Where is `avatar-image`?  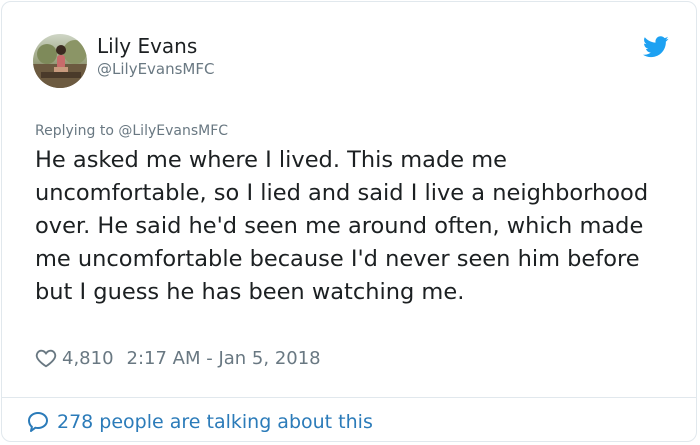
avatar-image is located at coordinates (60, 61).